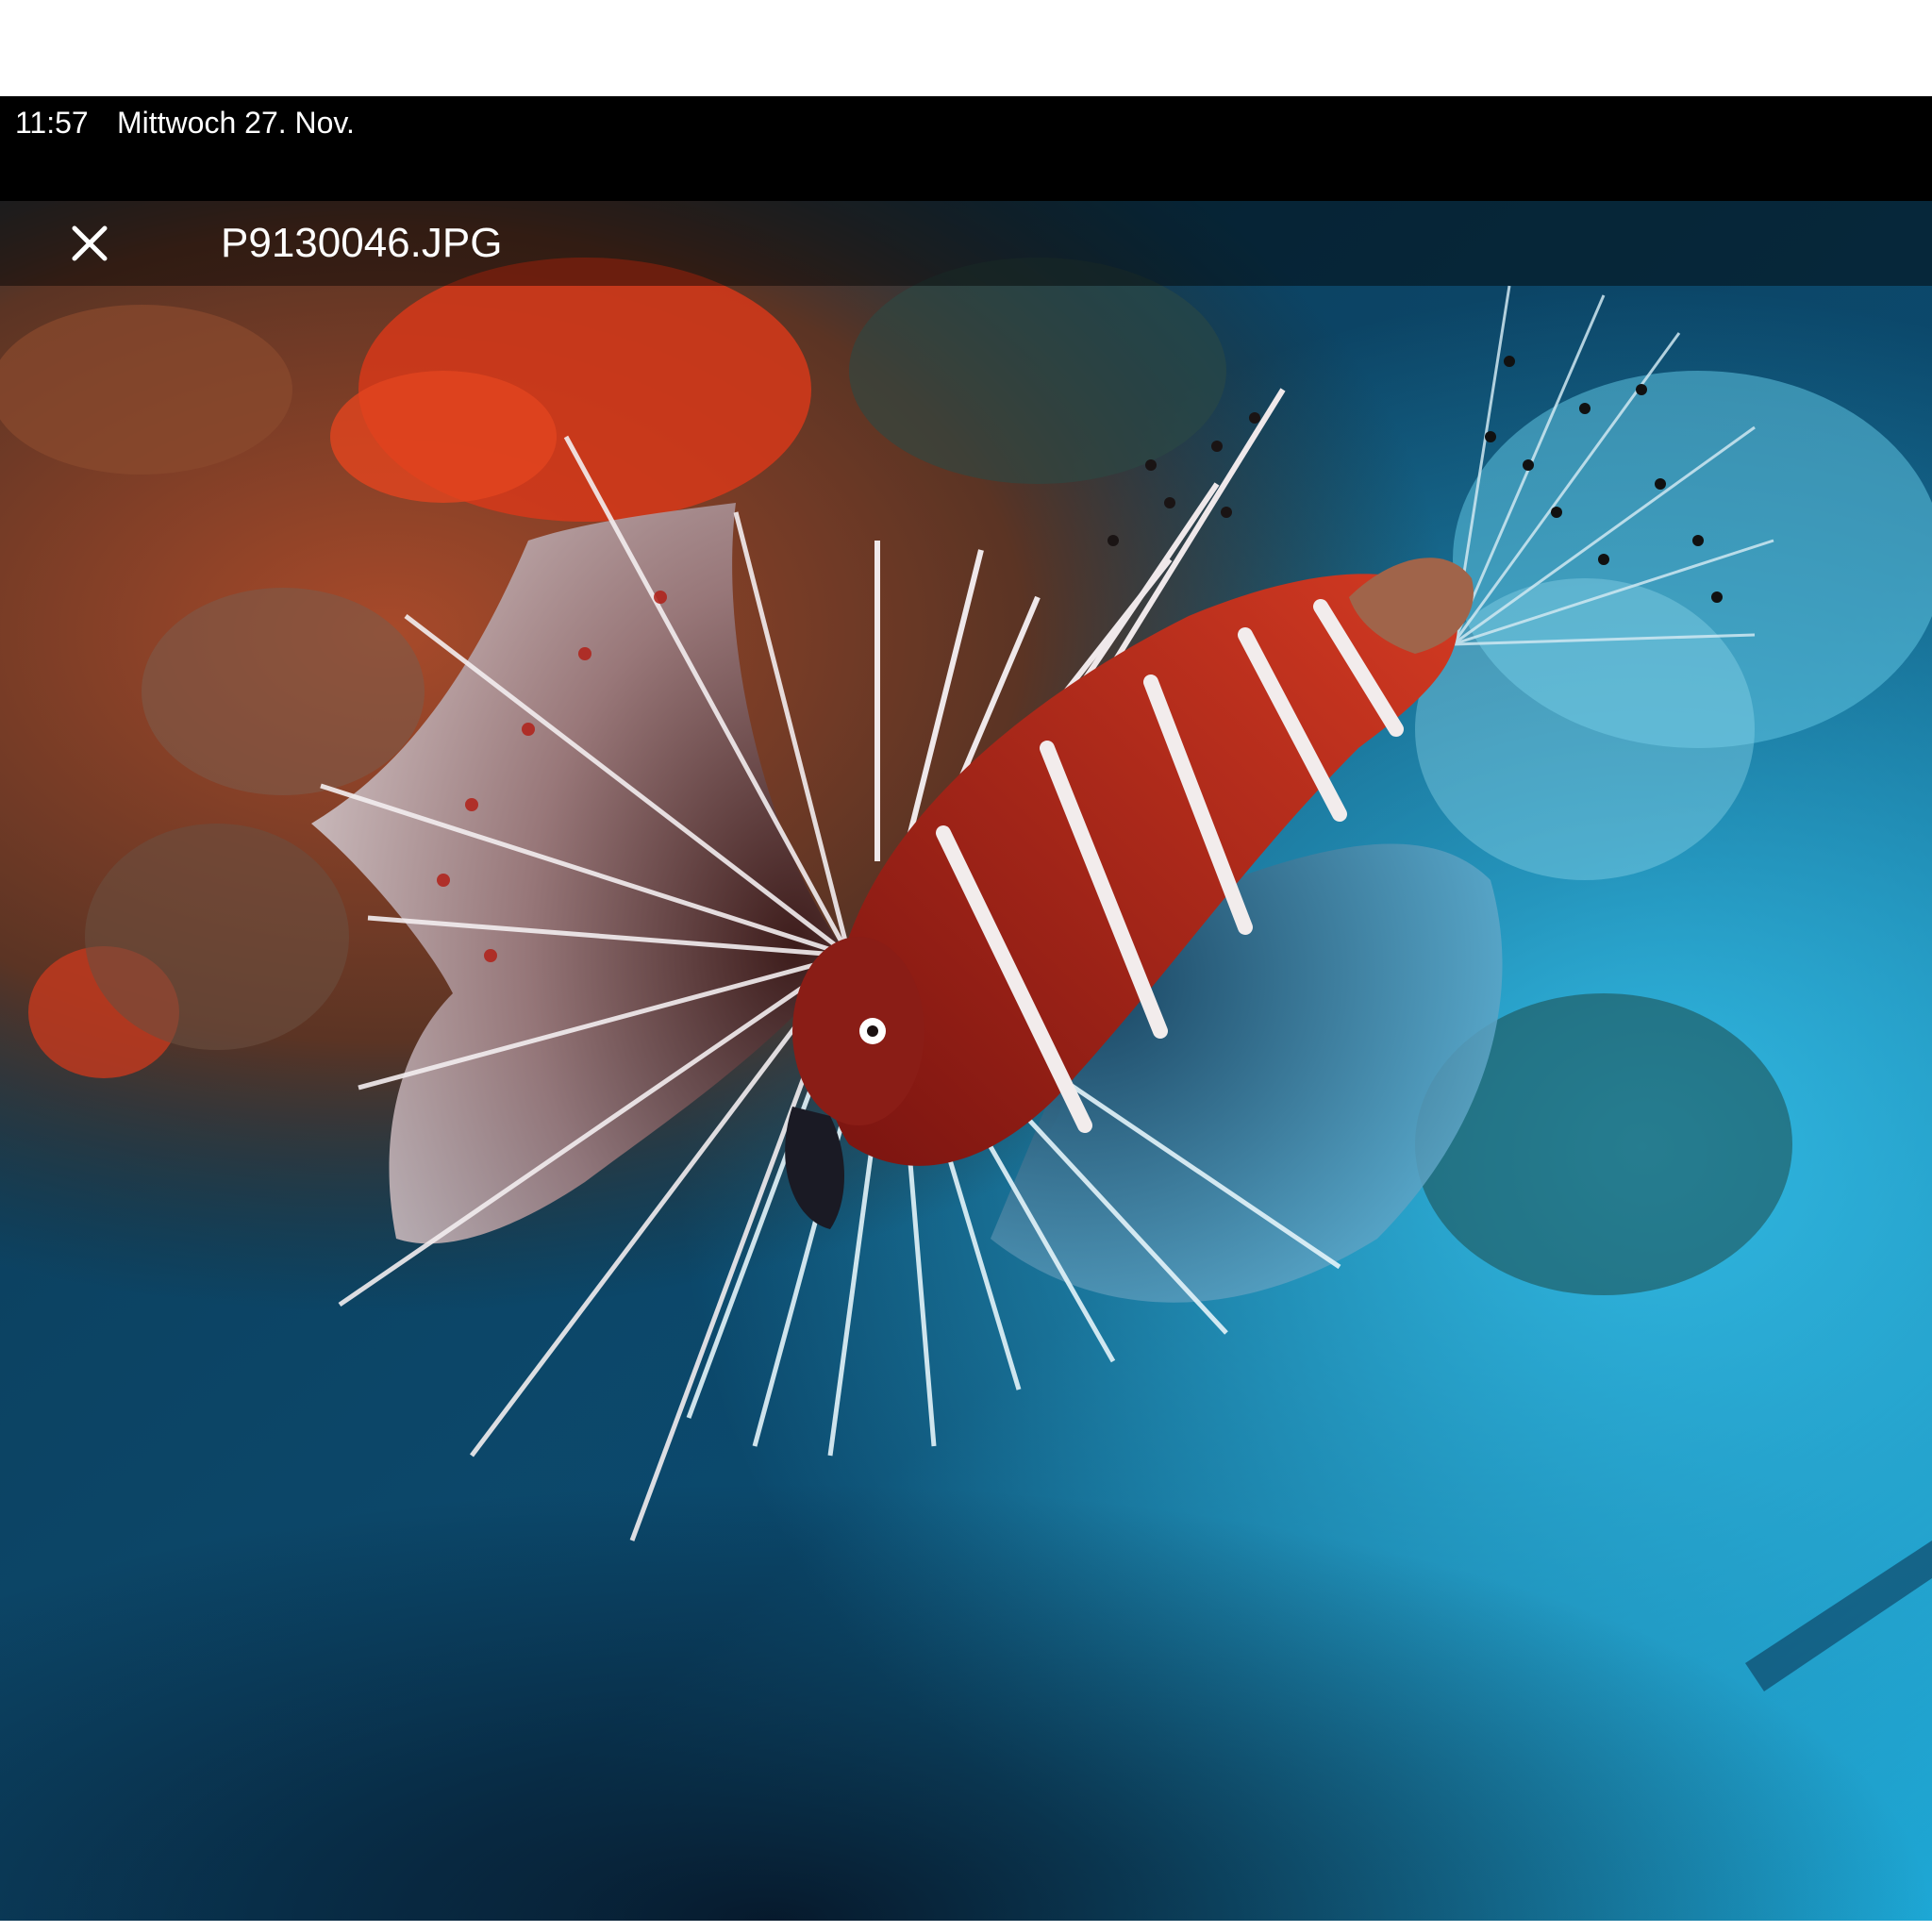  I want to click on bottom-margin, so click(966, 1927).